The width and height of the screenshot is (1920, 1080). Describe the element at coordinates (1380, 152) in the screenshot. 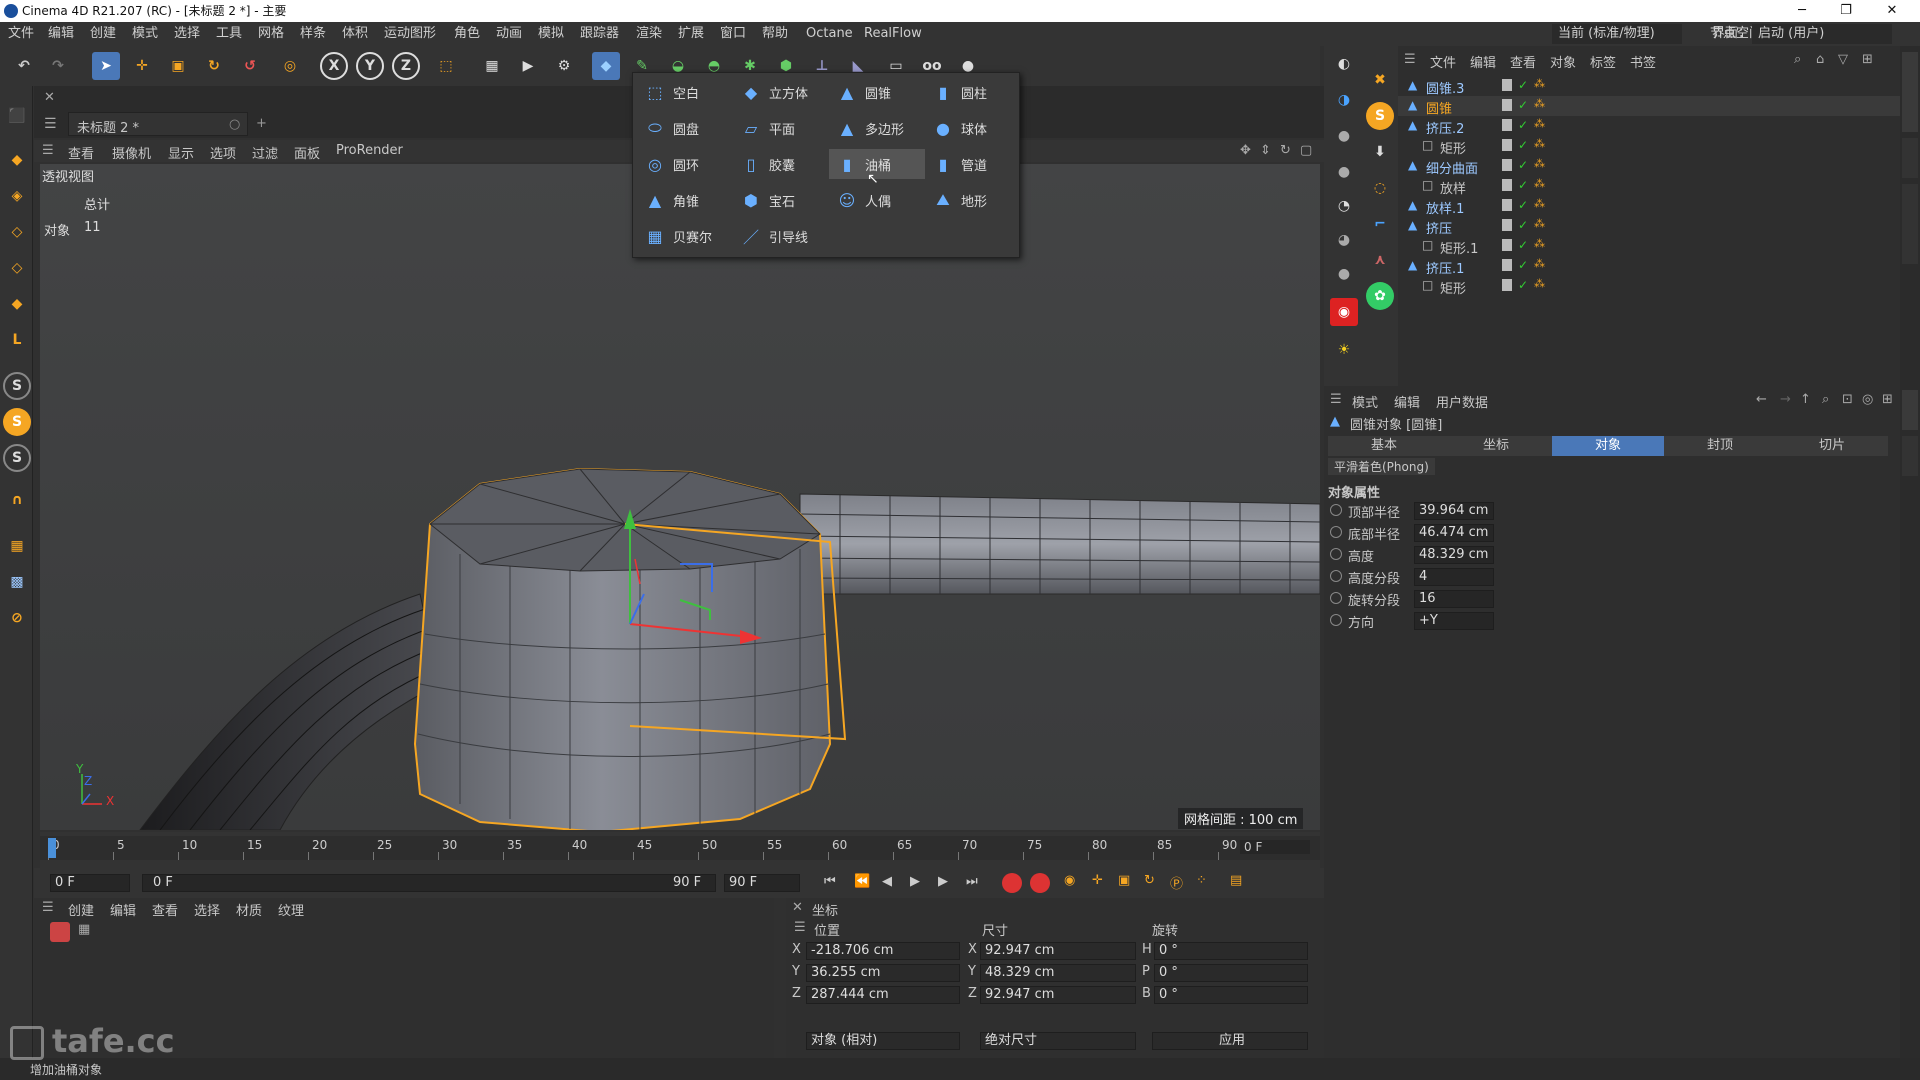

I see `drop-icon: ⬇` at that location.